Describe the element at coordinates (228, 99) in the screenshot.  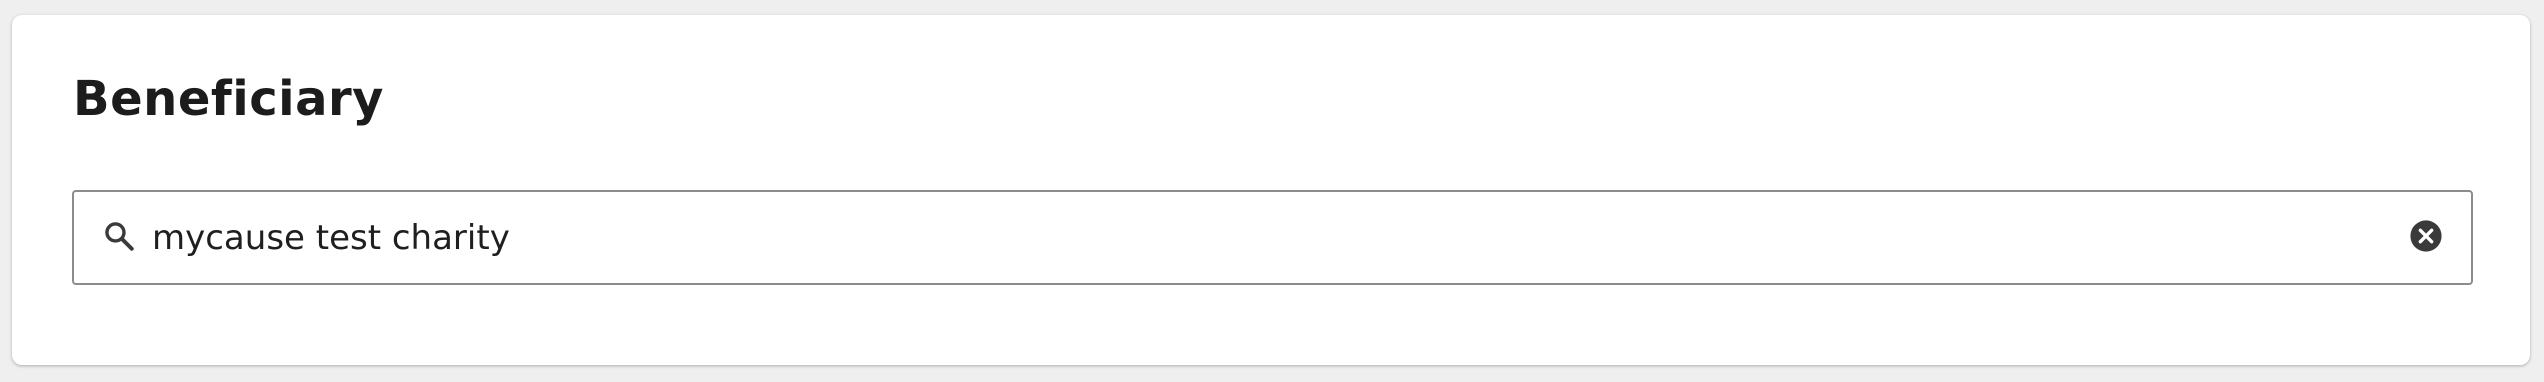
I see `section-title: Beneficiary` at that location.